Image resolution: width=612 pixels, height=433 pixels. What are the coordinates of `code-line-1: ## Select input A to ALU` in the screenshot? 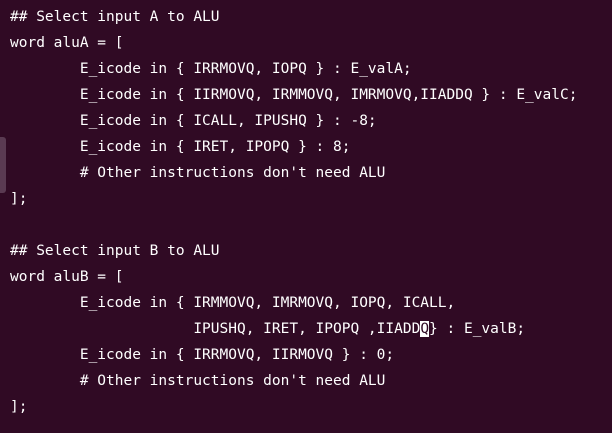 It's located at (306, 17).